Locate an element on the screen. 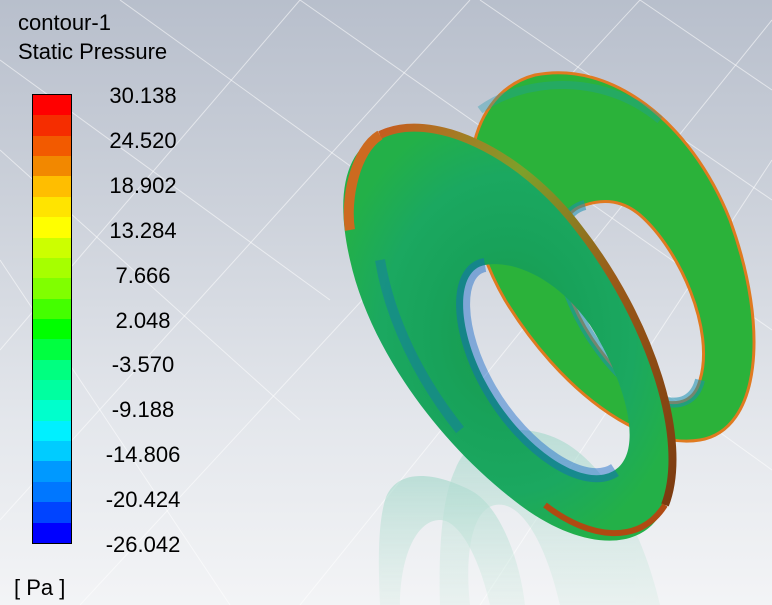 The width and height of the screenshot is (772, 605). legend-tick-label: -14.806 is located at coordinates (143, 455).